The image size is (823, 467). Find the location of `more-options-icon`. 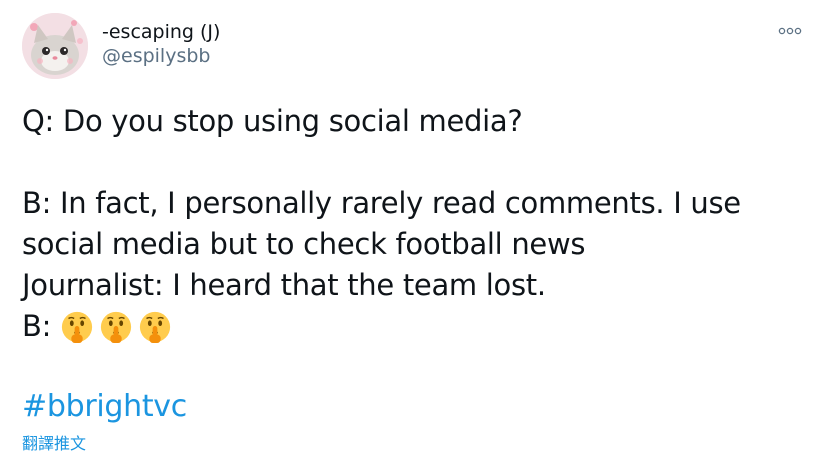

more-options-icon is located at coordinates (790, 30).